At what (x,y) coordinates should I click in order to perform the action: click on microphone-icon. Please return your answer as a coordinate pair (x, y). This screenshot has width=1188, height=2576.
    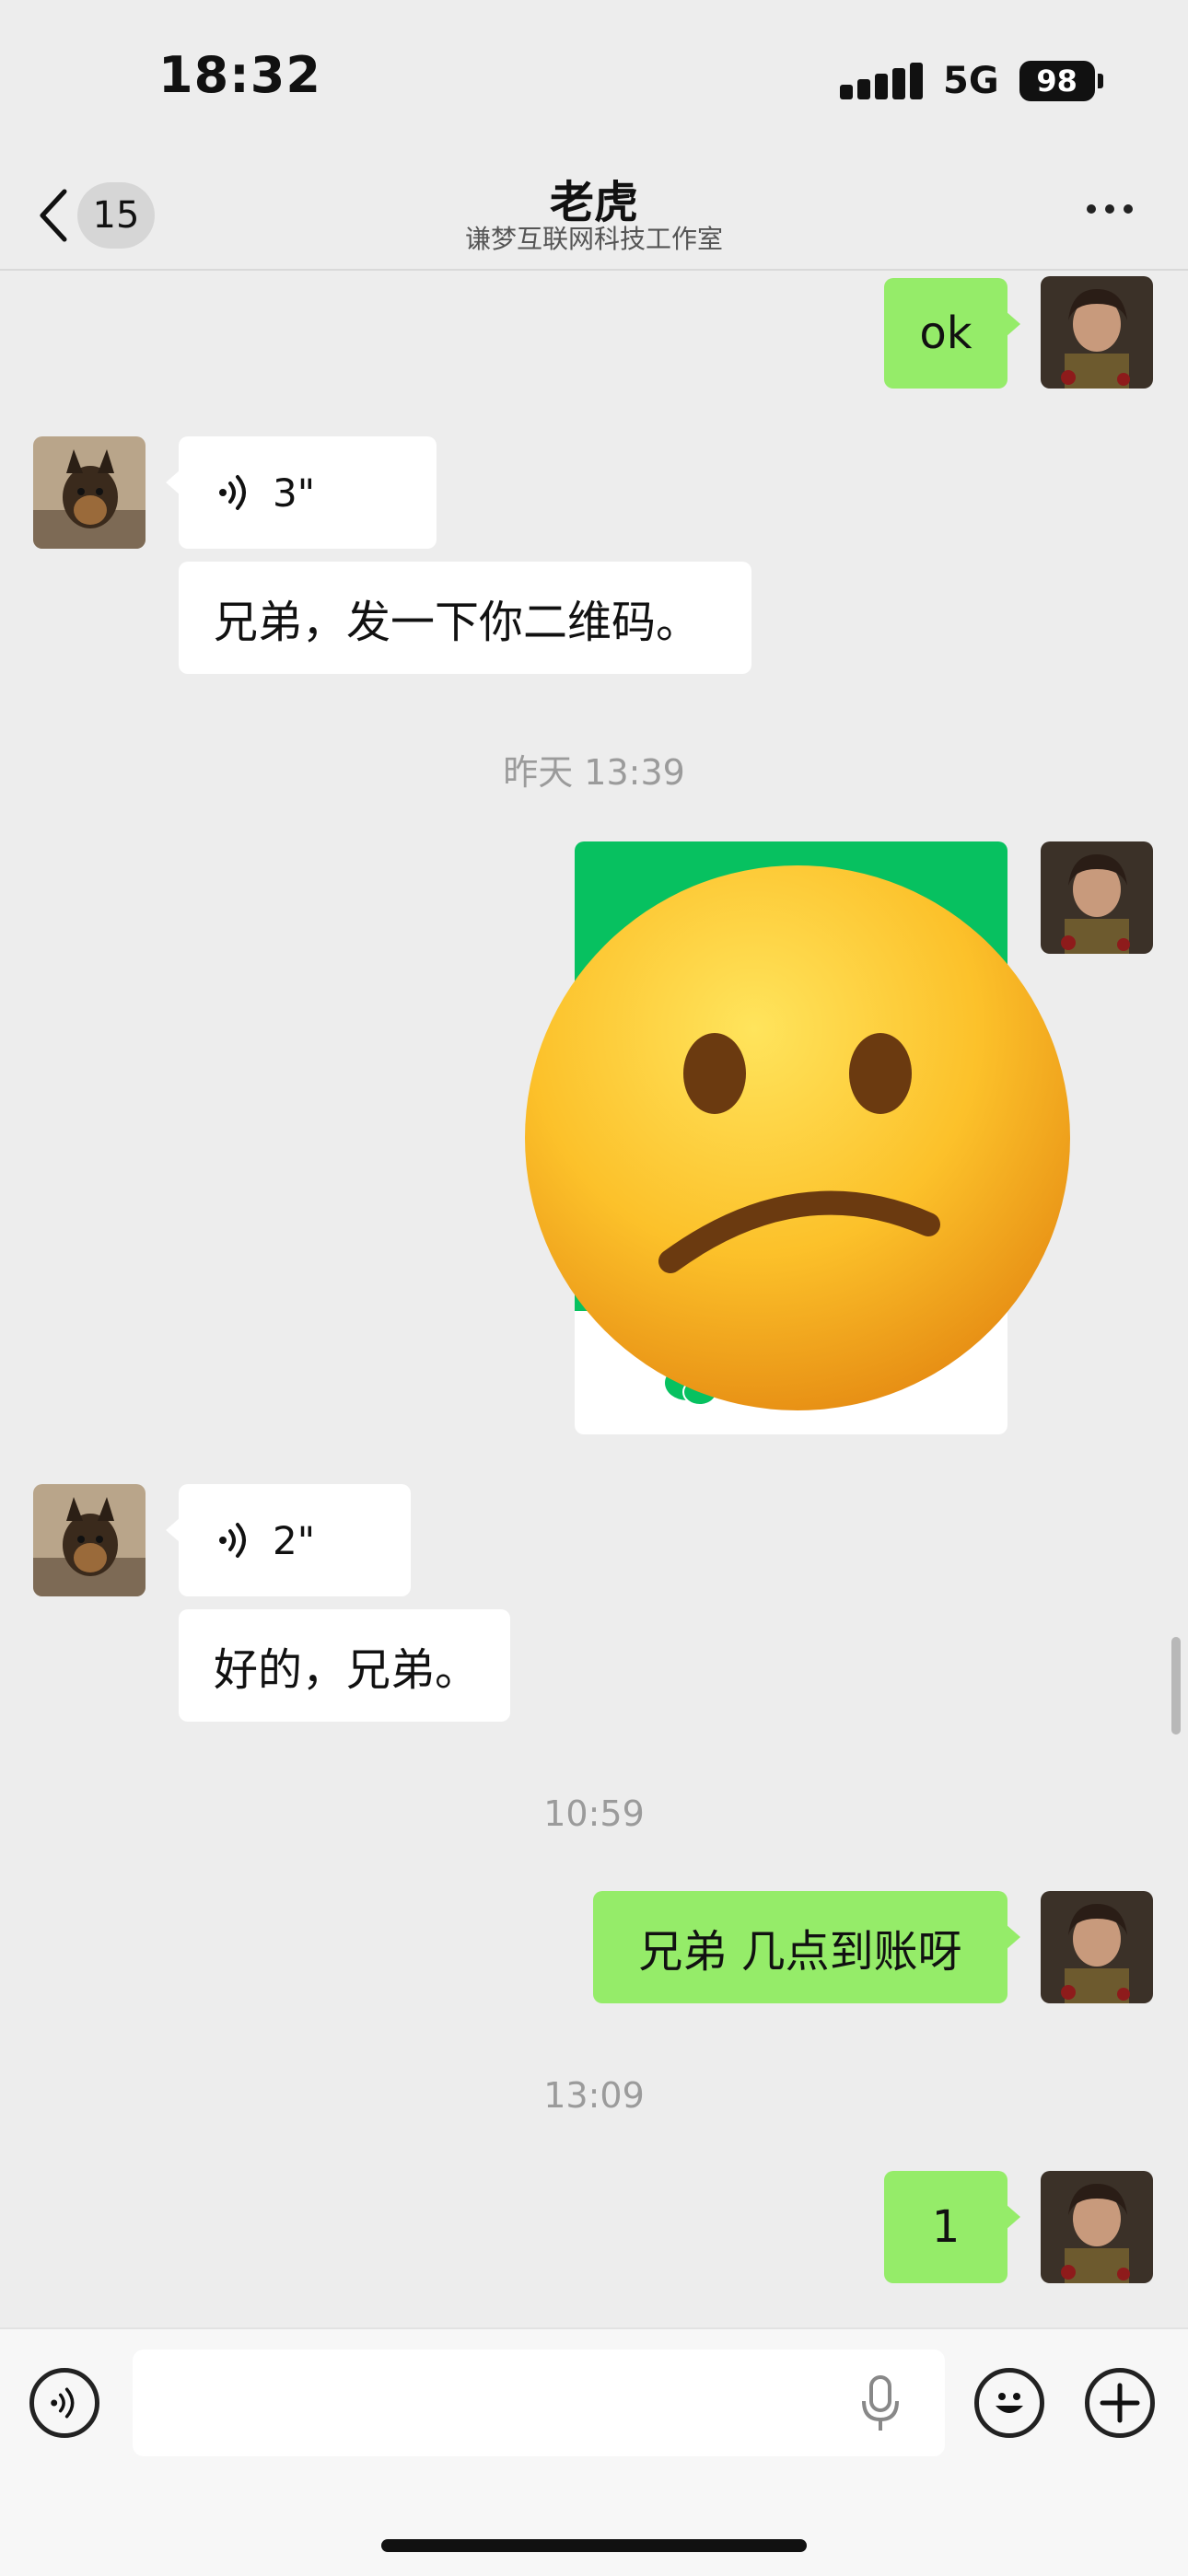
    Looking at the image, I should click on (880, 2403).